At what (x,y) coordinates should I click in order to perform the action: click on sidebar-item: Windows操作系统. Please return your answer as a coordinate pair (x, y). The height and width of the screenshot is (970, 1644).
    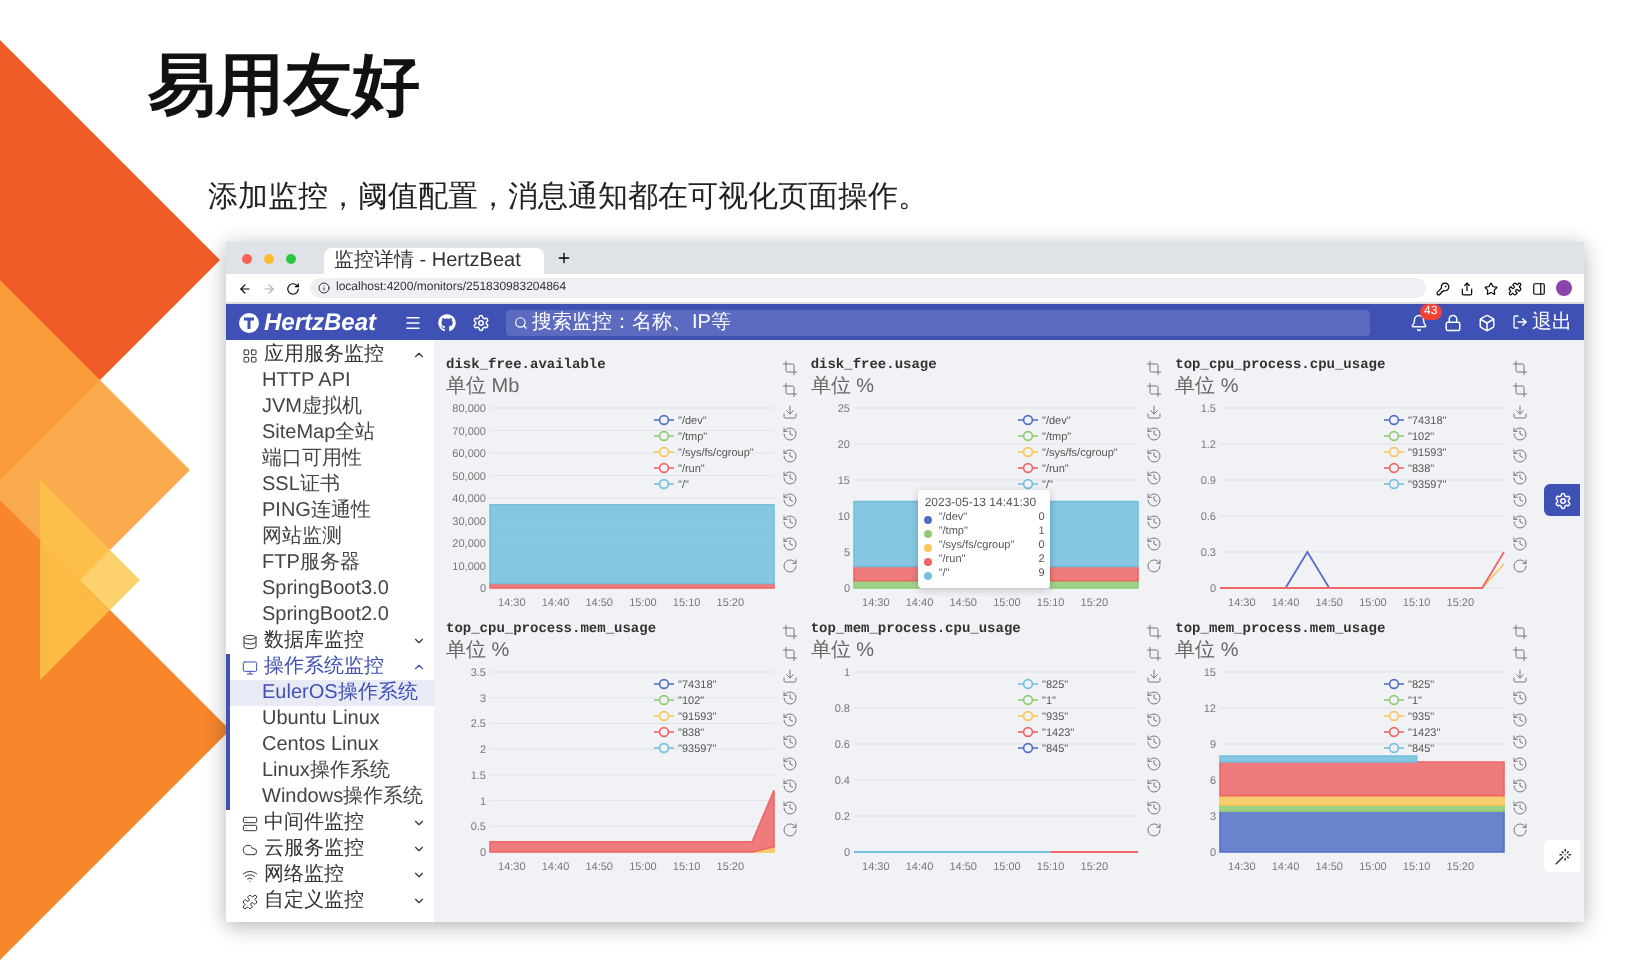
    Looking at the image, I should click on (330, 797).